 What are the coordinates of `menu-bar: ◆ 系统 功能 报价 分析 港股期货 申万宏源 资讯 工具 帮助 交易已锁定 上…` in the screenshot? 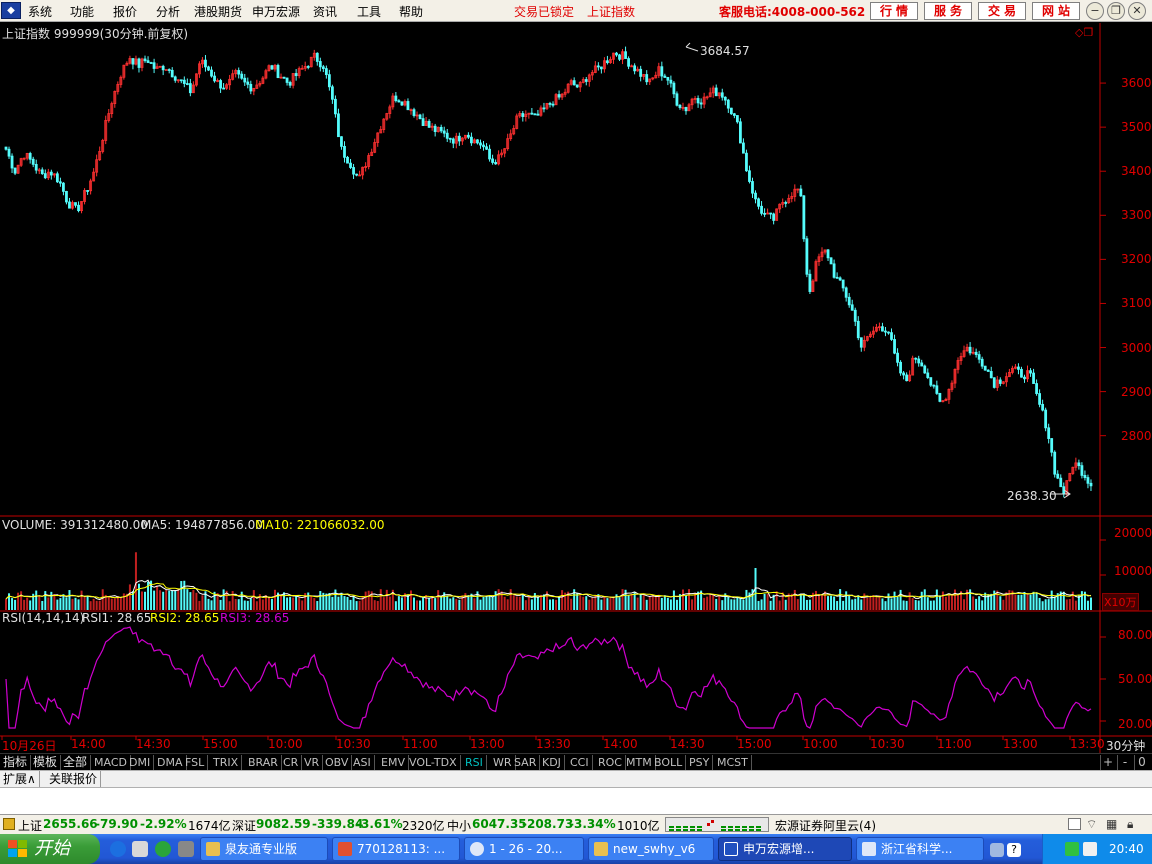 It's located at (576, 11).